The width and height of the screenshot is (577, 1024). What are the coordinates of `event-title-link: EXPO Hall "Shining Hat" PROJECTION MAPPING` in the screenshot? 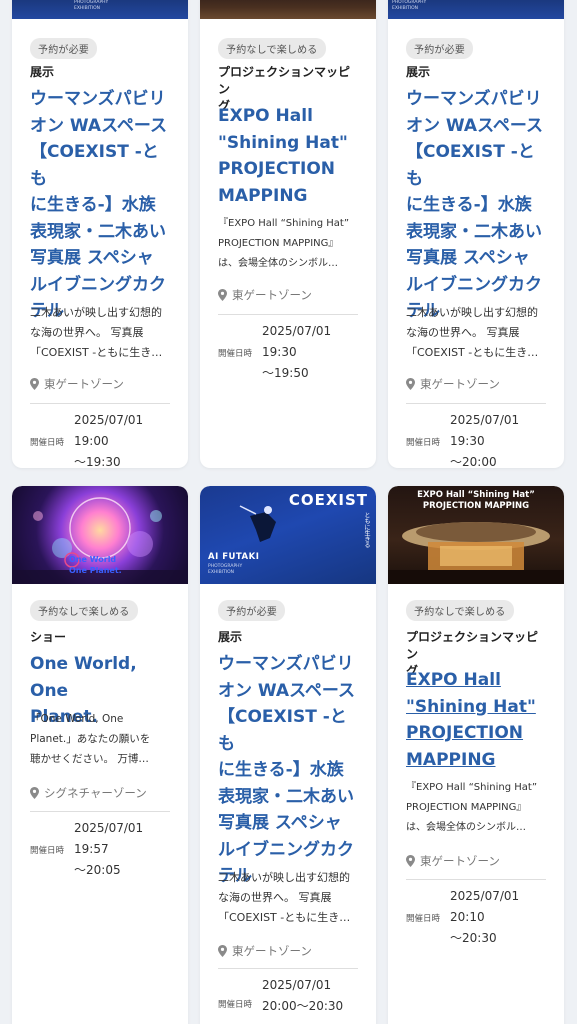 It's located at (476, 720).